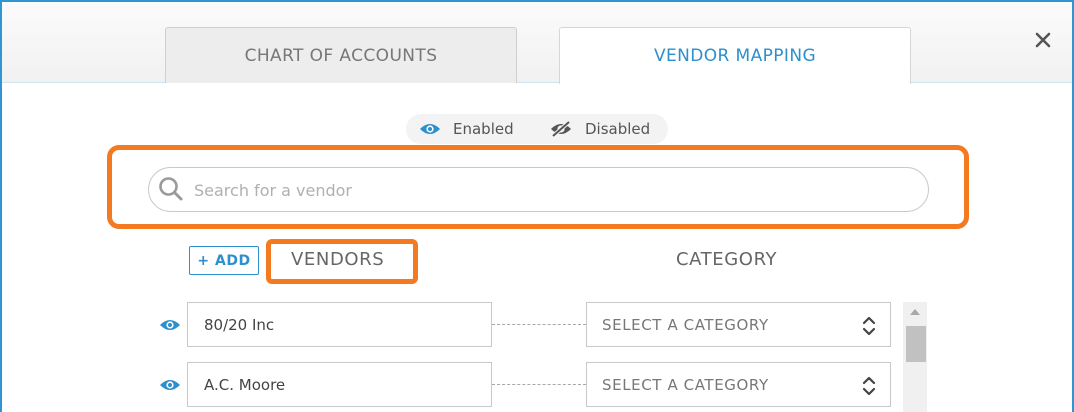  I want to click on tab-chart-of-accounts: CHART OF ACCOUNTS, so click(341, 55).